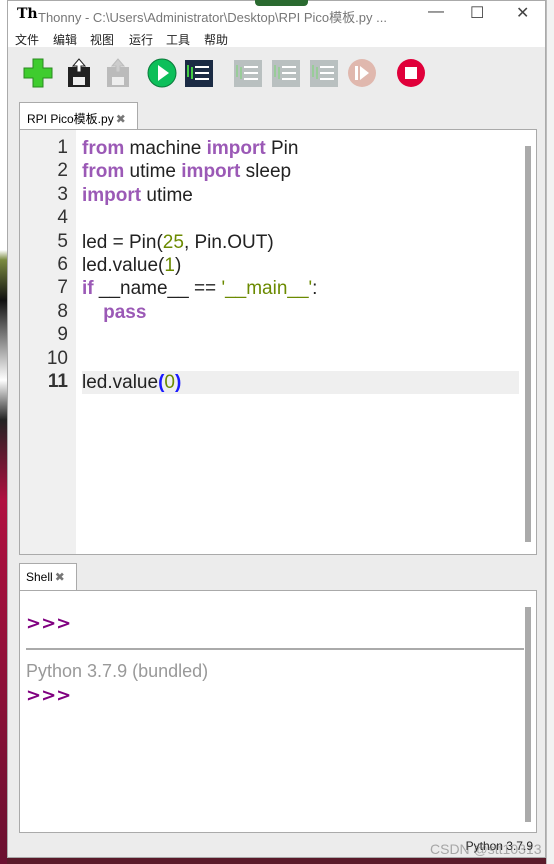 This screenshot has width=554, height=864. I want to click on step-over-icon, so click(248, 73).